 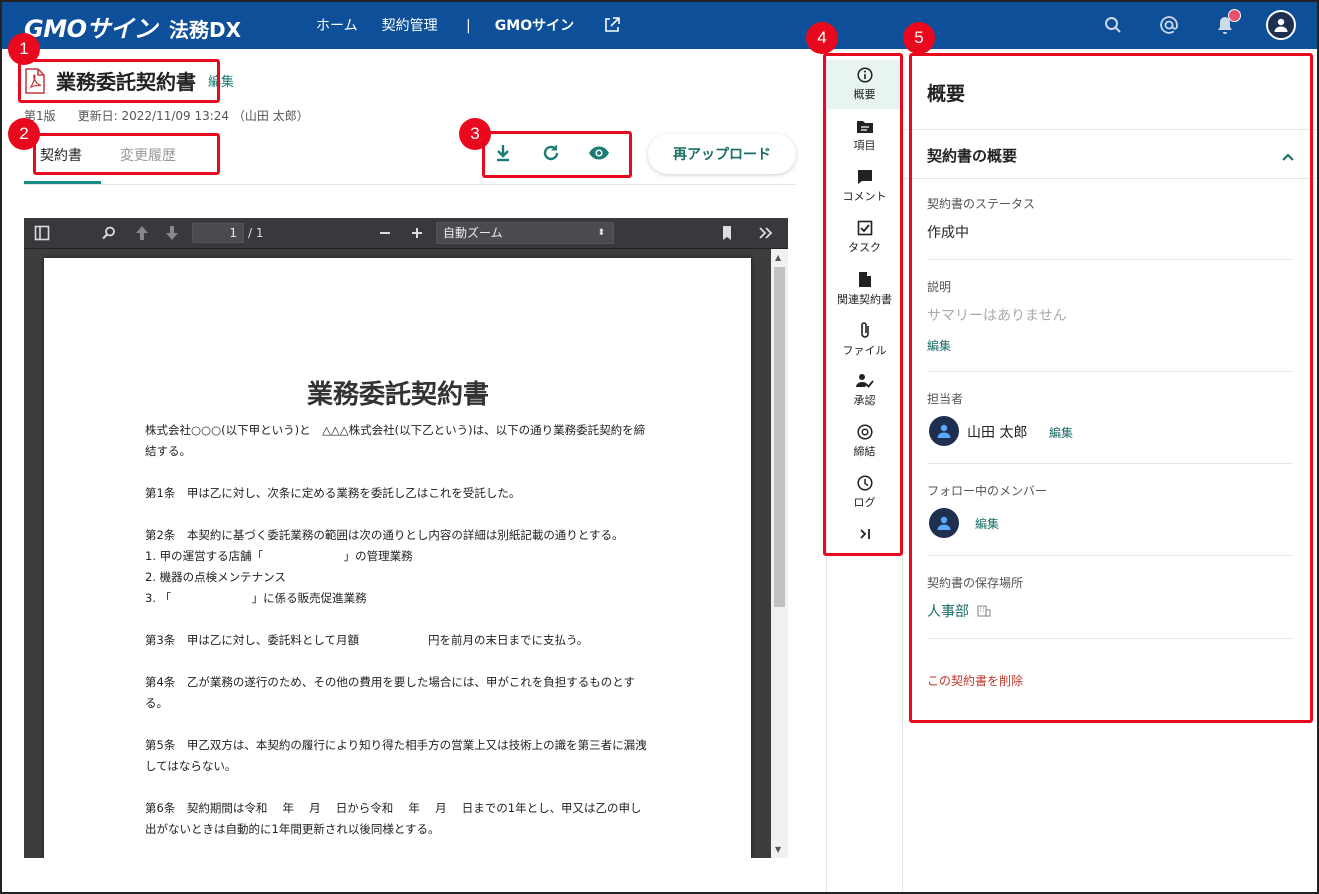 I want to click on nav-contracts-label: 契約管理, so click(x=409, y=26).